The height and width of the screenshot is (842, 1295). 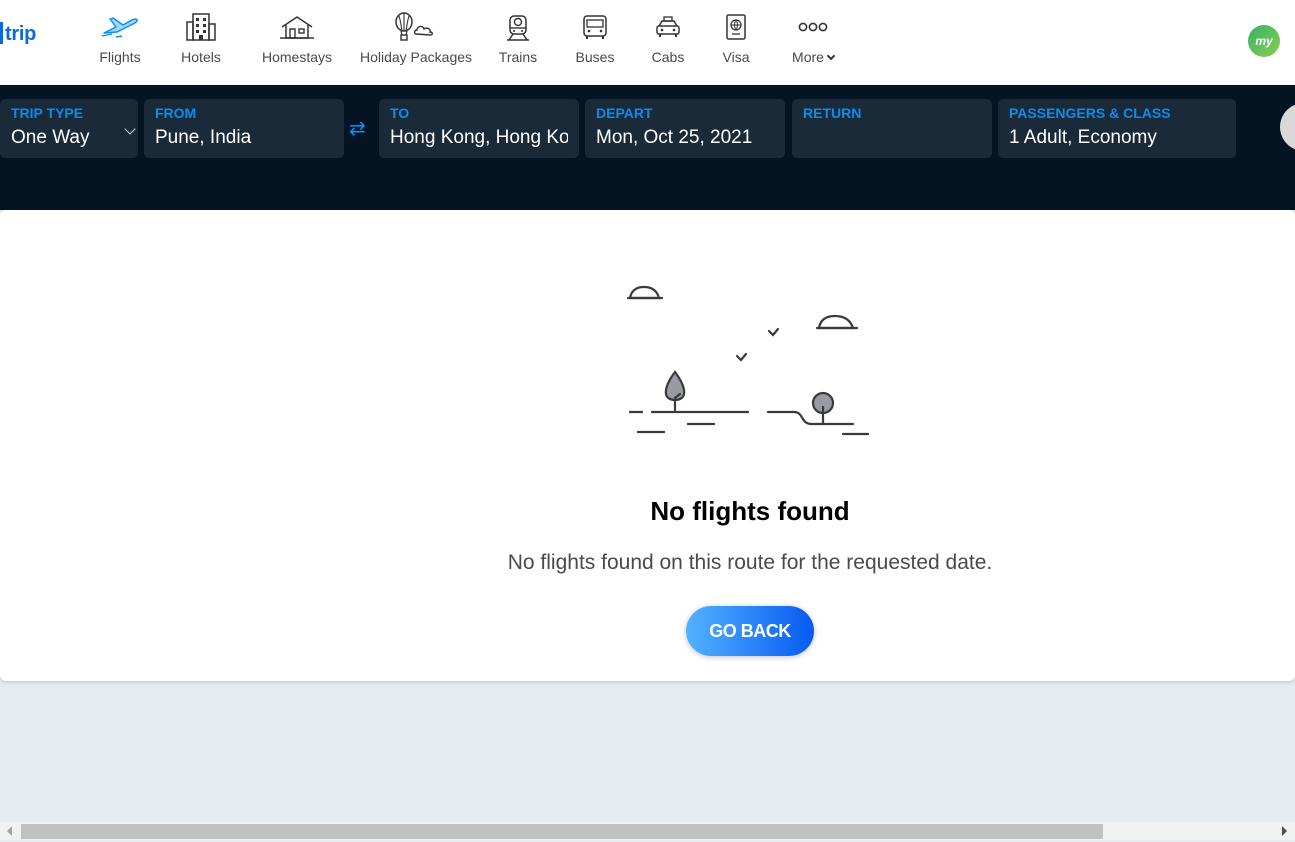 I want to click on nav-flights: Flights, so click(x=120, y=44).